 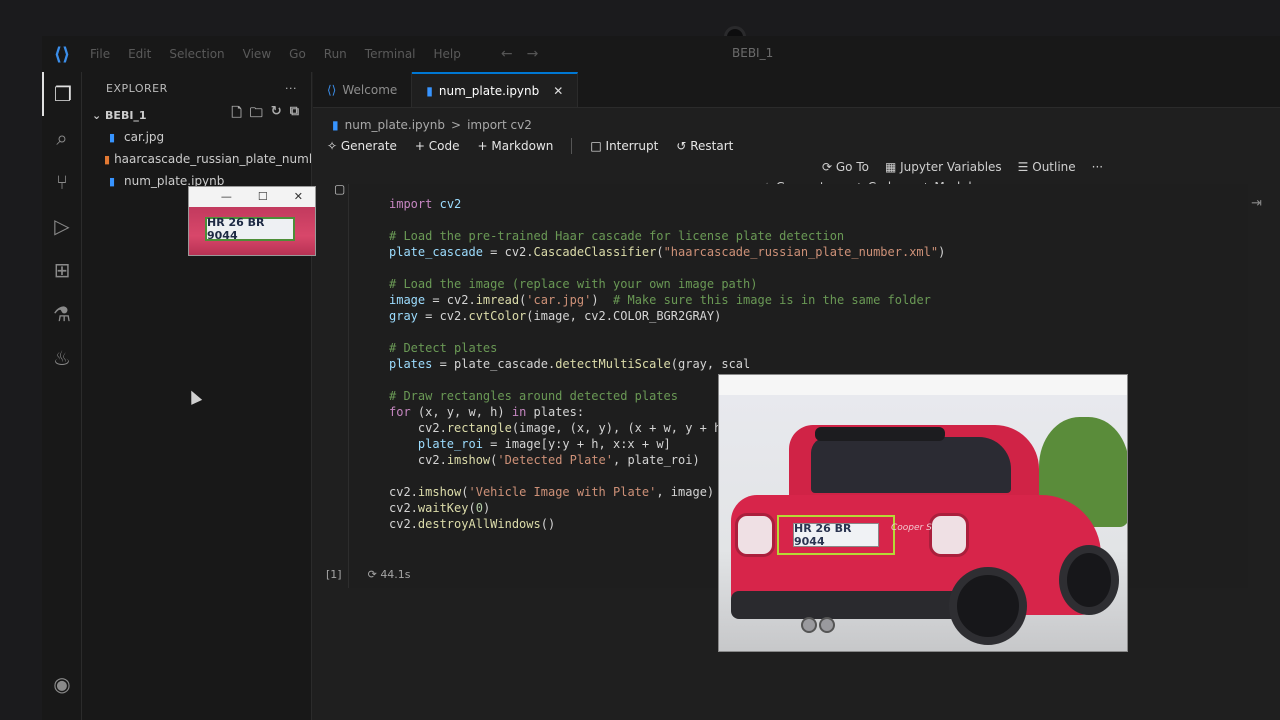 I want to click on collapse-all-icon: ⧉, so click(x=294, y=115).